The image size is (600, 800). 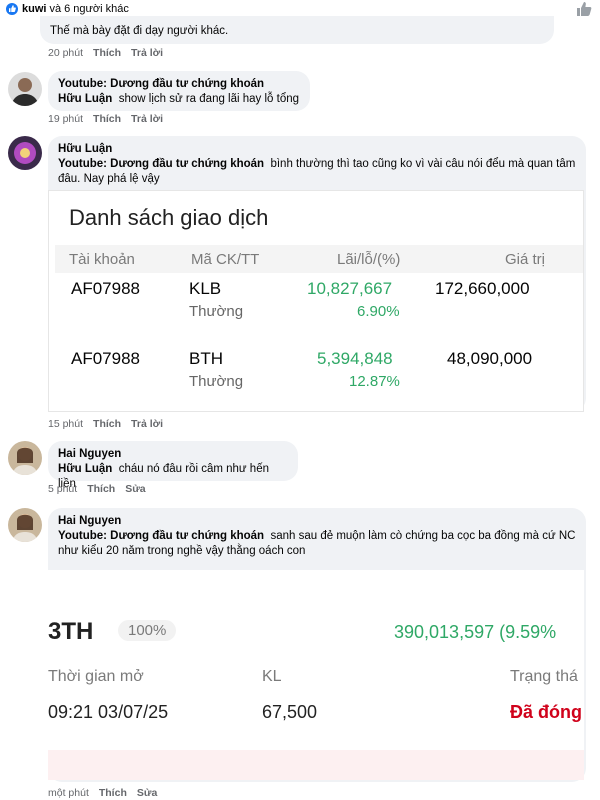 I want to click on open-time-value: 09:21 03/07/25, so click(x=108, y=712).